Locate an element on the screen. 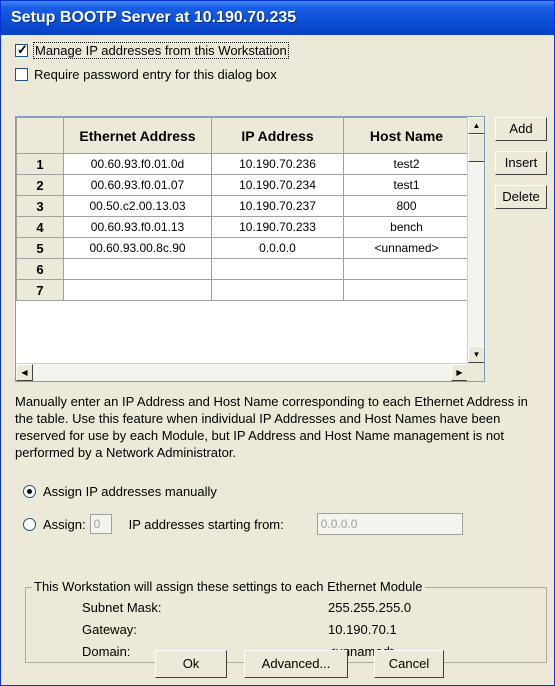 This screenshot has height=686, width=555. host-cell: <unnamed> is located at coordinates (406, 248).